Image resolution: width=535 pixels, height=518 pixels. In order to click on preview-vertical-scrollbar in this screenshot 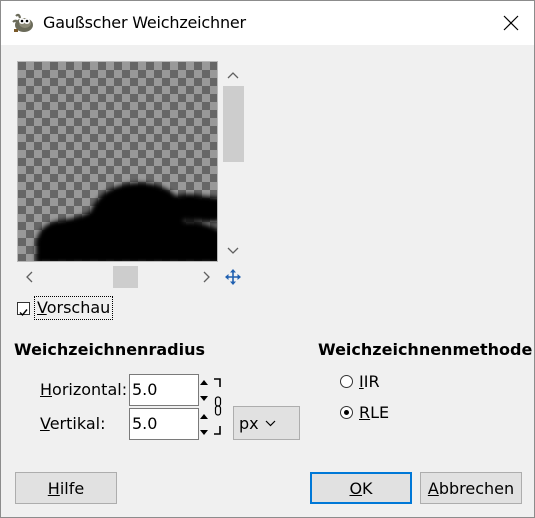, I will do `click(233, 162)`.